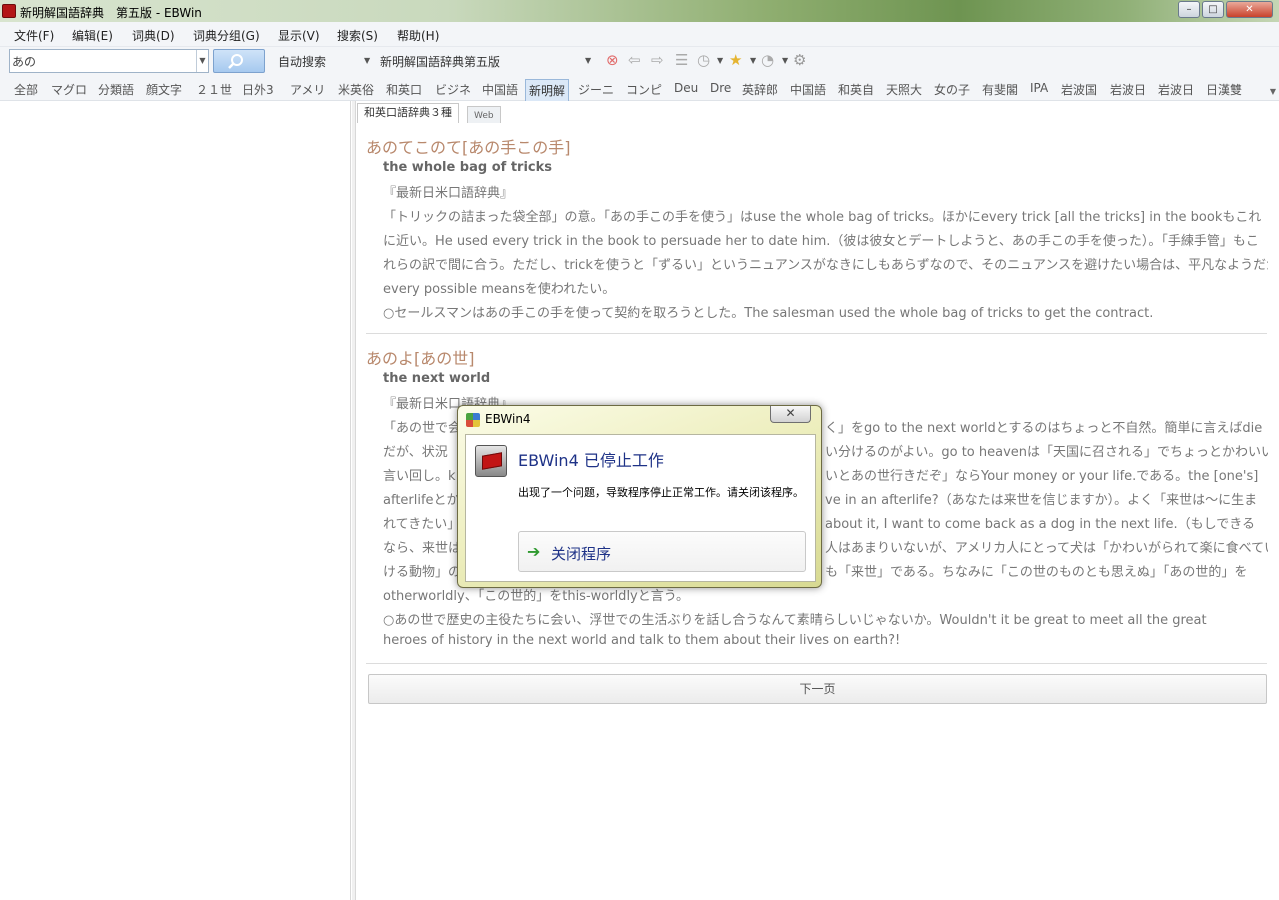 Image resolution: width=1279 pixels, height=900 pixels. What do you see at coordinates (9, 11) in the screenshot?
I see `ebwin-app-icon` at bounding box center [9, 11].